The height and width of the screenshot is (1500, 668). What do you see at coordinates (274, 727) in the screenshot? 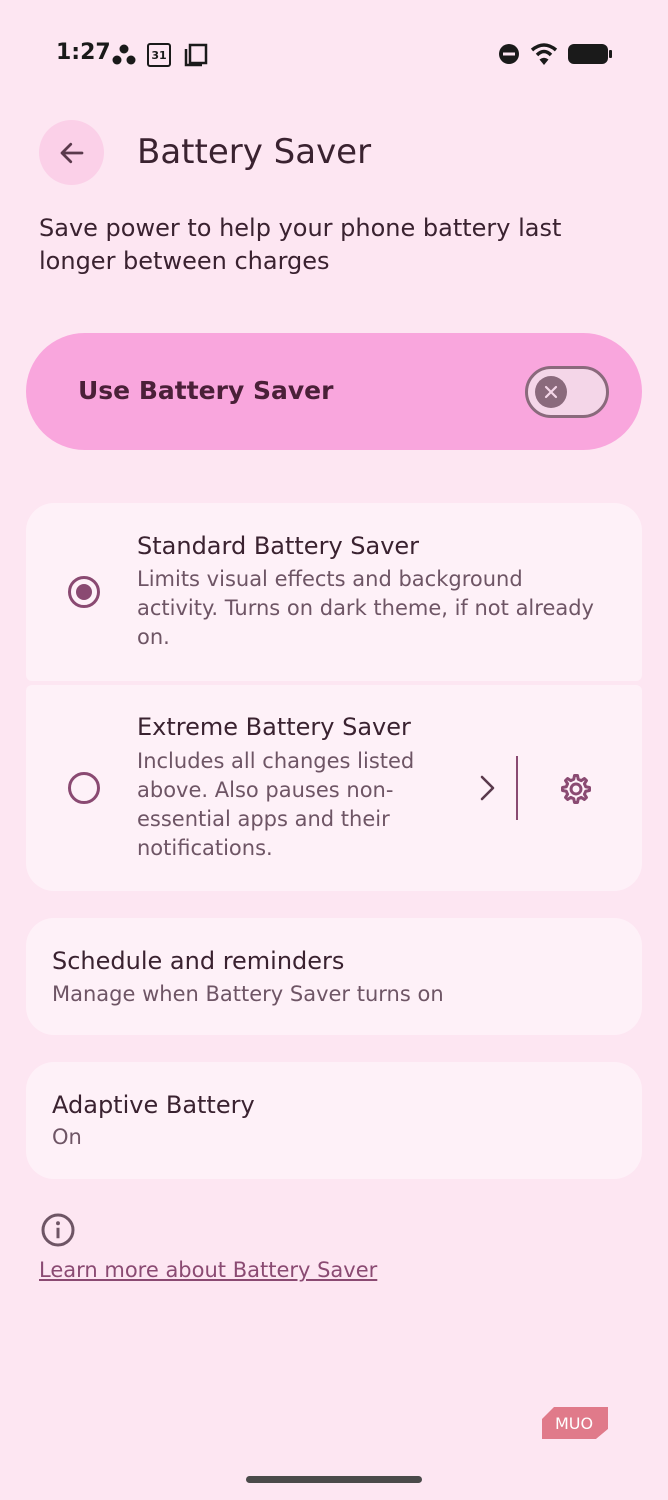
I see `extreme-title: Extreme Battery Saver` at bounding box center [274, 727].